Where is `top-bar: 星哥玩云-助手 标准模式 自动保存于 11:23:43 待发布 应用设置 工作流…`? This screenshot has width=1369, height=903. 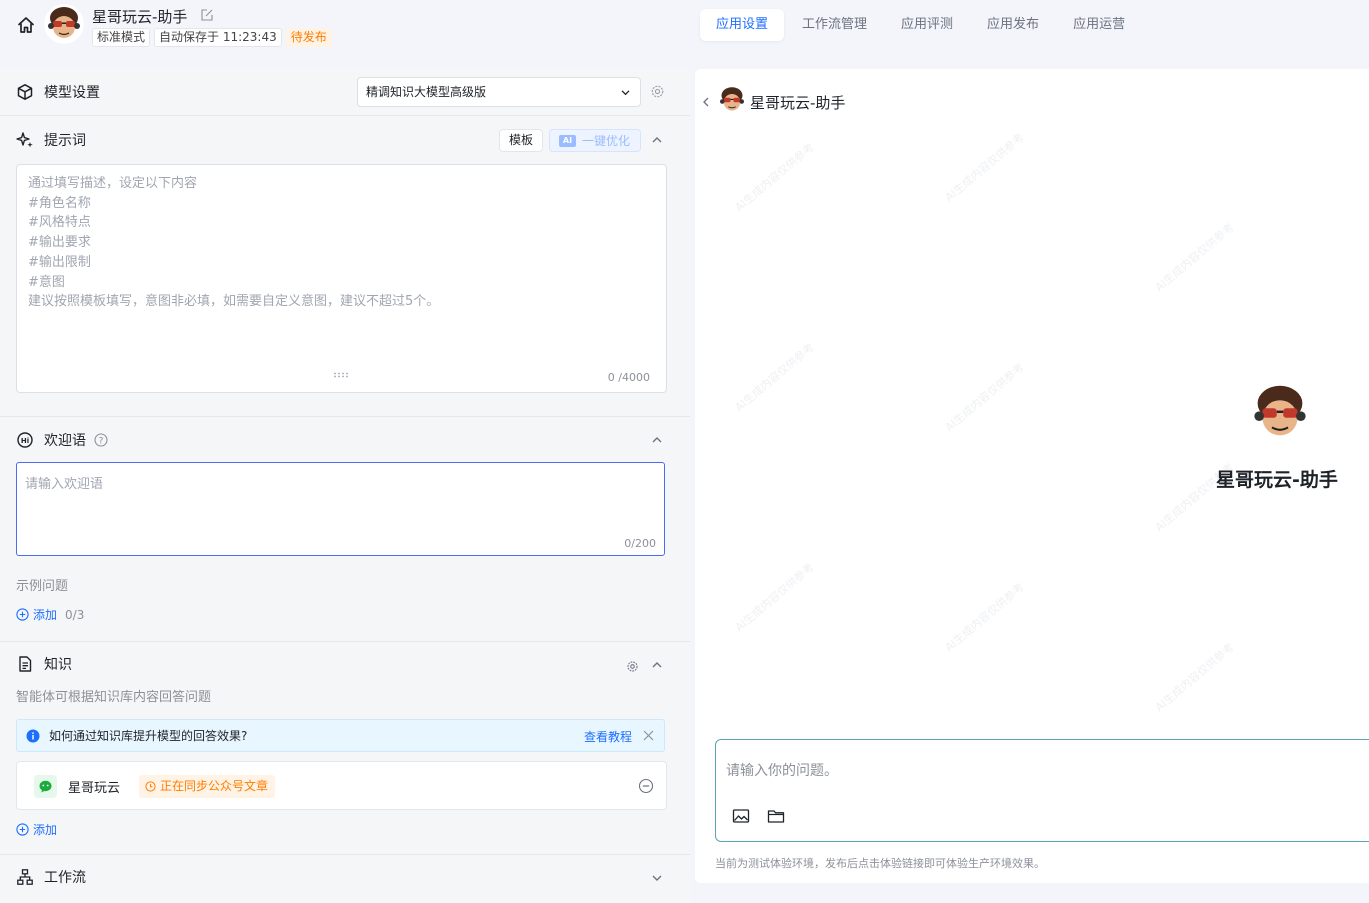
top-bar: 星哥玩云-助手 标准模式 自动保存于 11:23:43 待发布 应用设置 工作流… is located at coordinates (684, 34).